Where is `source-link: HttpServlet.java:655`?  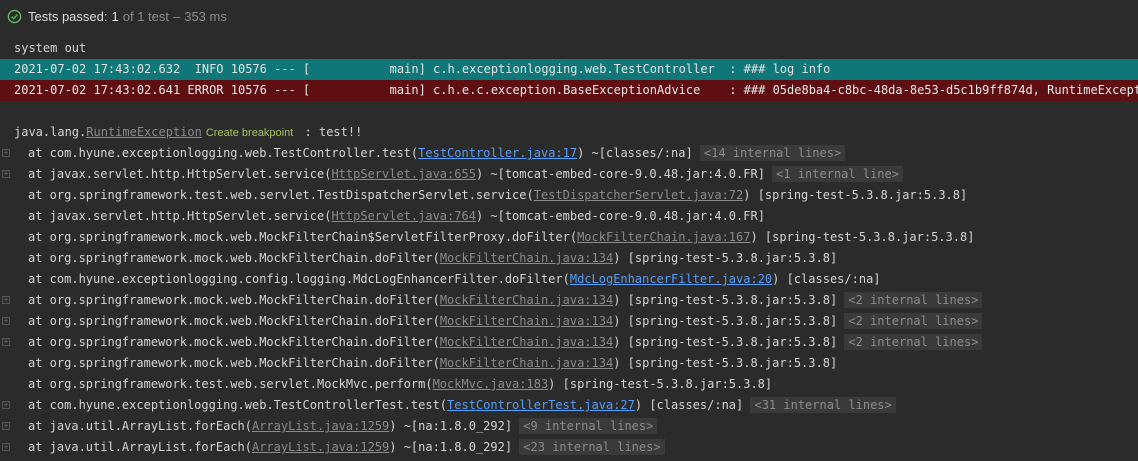
source-link: HttpServlet.java:655 is located at coordinates (403, 174).